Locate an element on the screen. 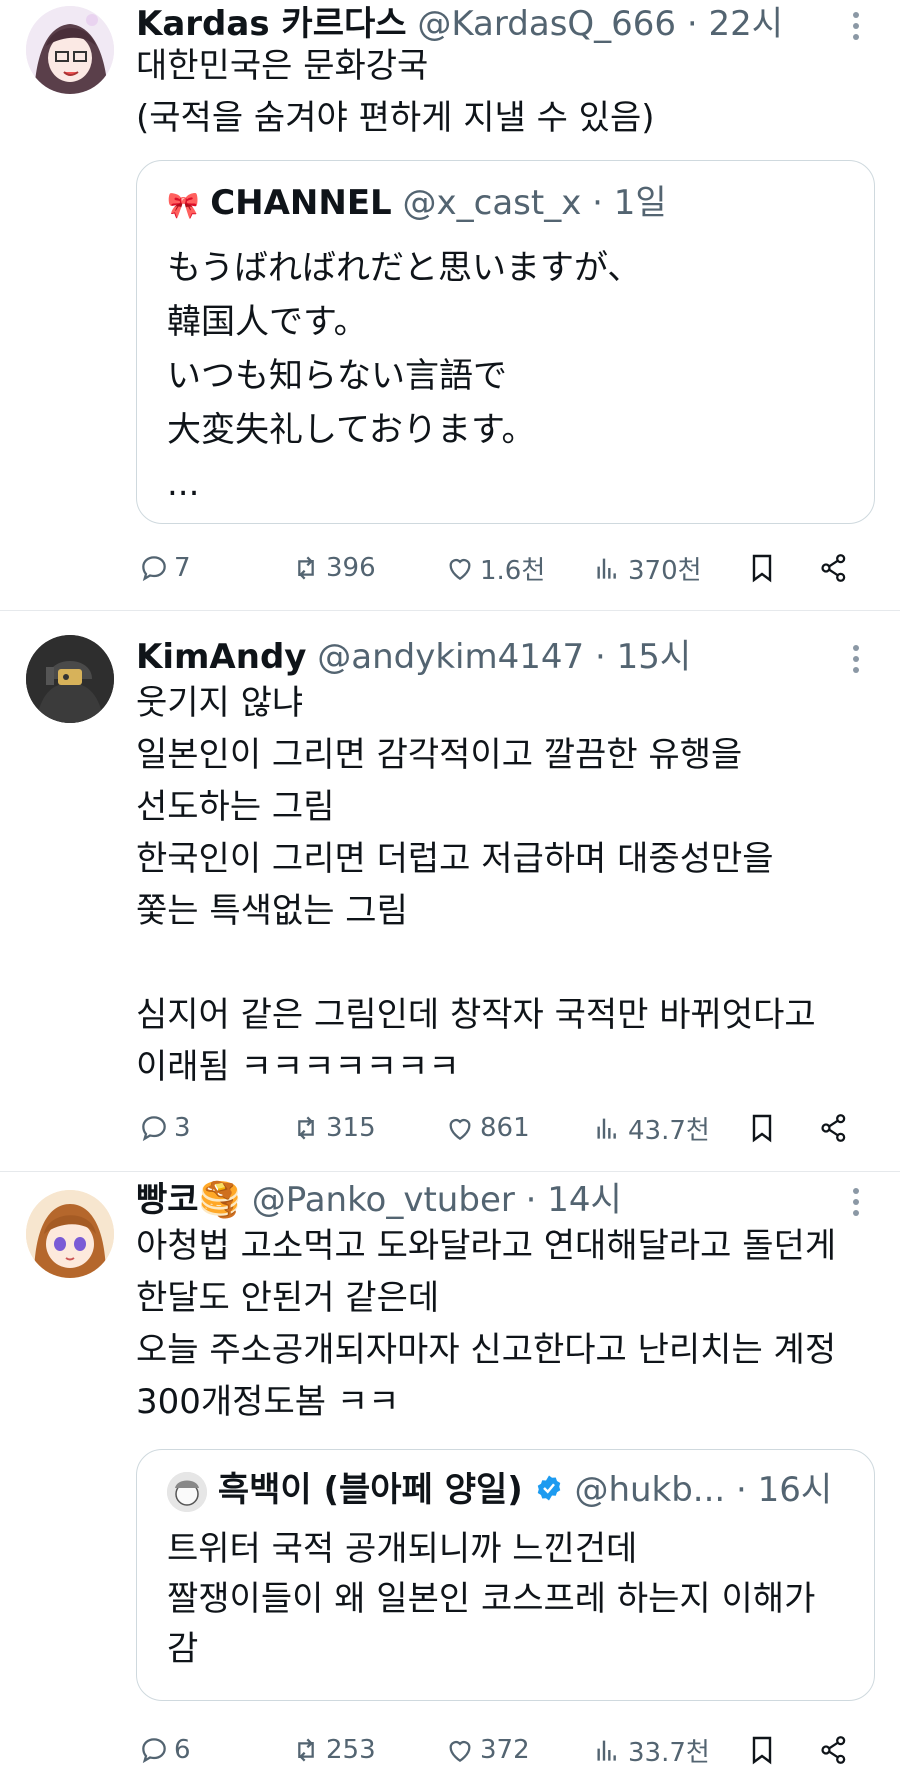 This screenshot has width=900, height=1782. display-name: KimAndy is located at coordinates (221, 657).